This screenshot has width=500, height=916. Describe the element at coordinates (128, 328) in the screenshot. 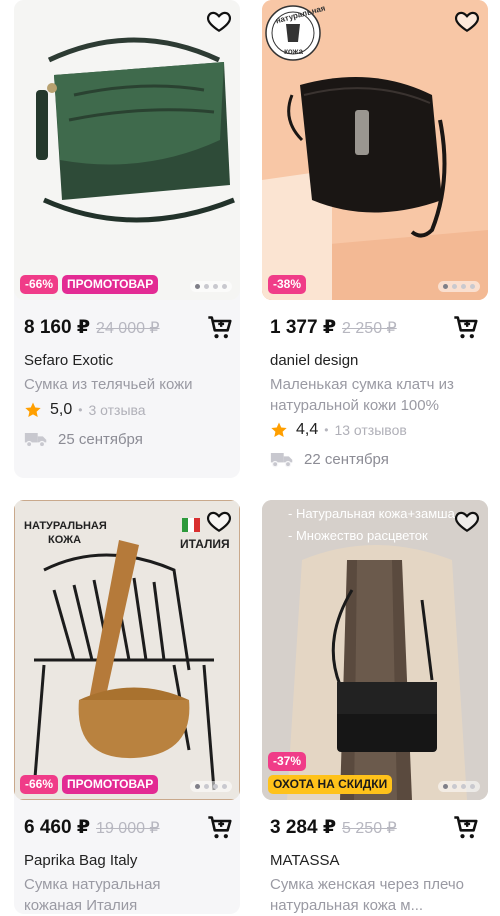

I see `old-price: 24 000 ₽` at that location.